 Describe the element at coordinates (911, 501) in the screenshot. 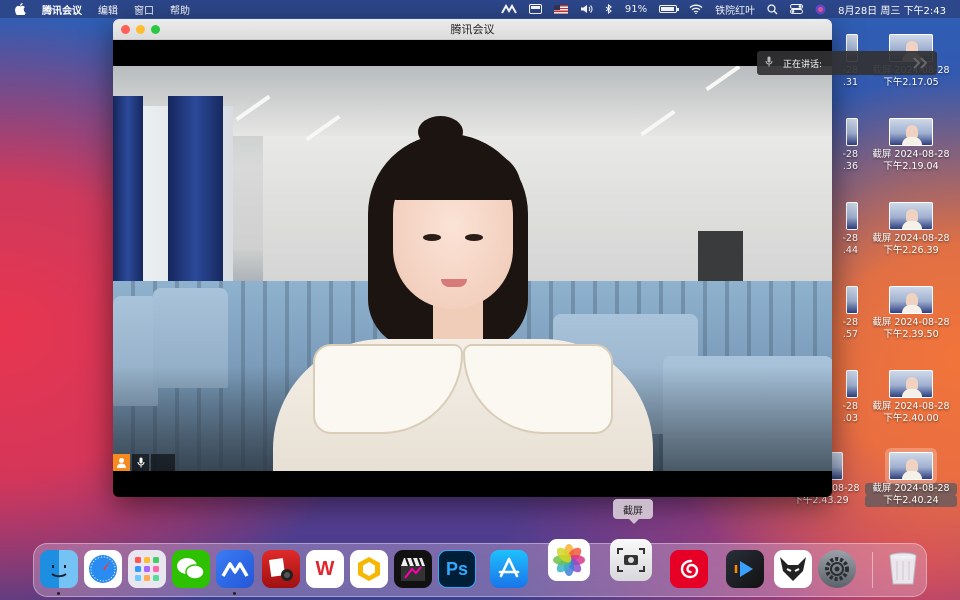

I see `file-name-line2: 下午2.40.24` at that location.